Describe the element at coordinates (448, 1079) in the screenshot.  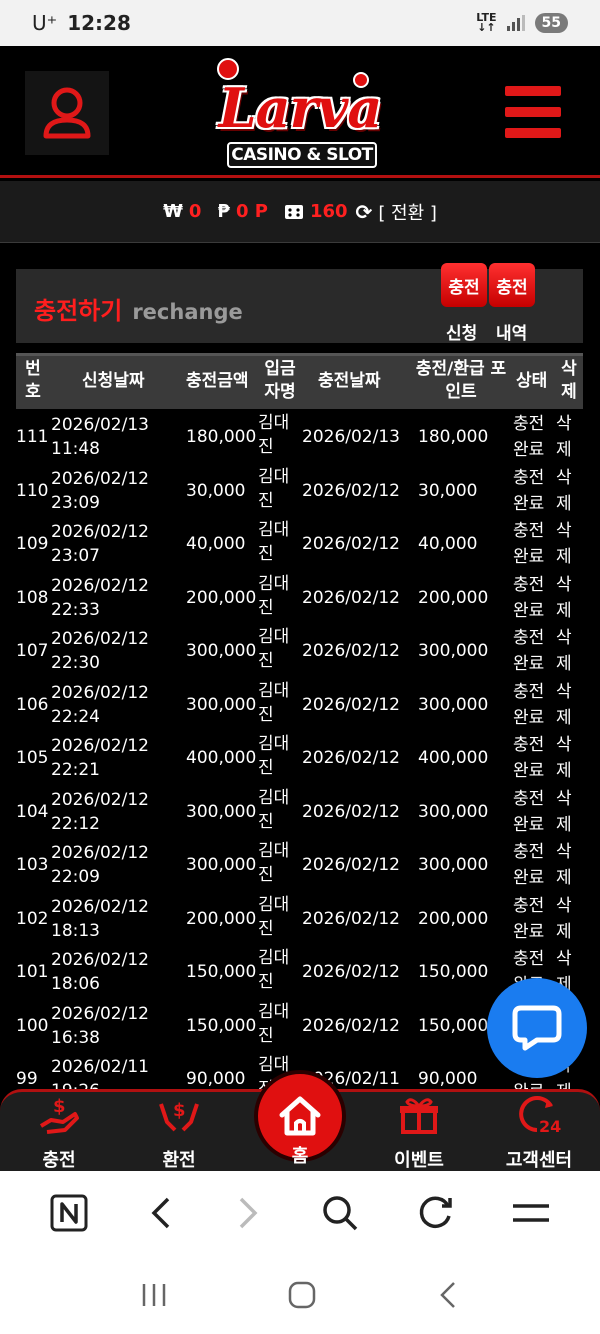
I see `row-points: 90,000` at that location.